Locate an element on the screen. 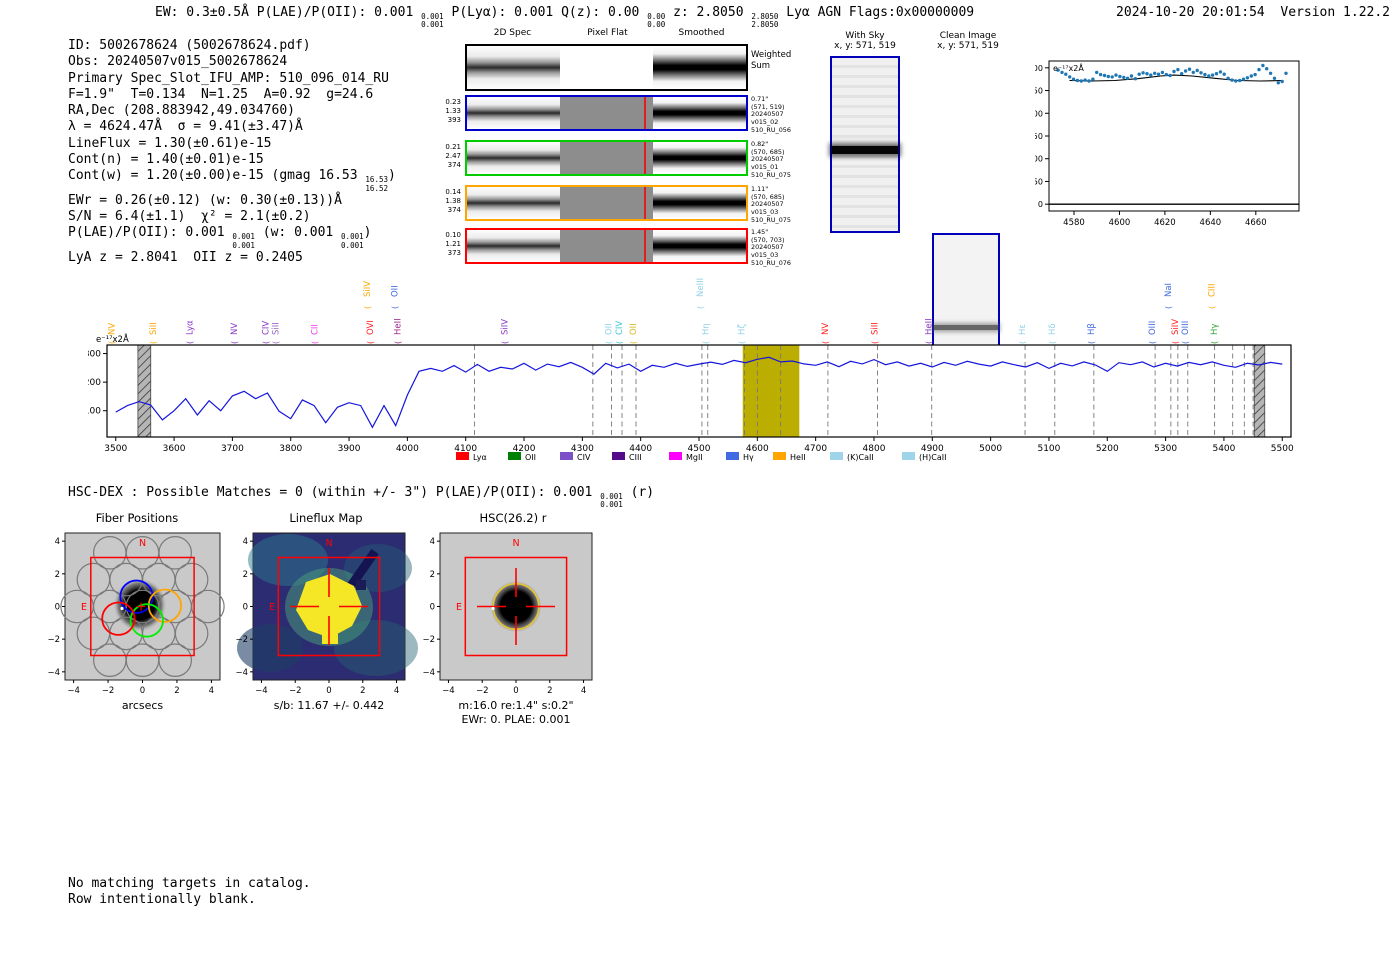  weighted-2d-spec-image is located at coordinates (513, 67).